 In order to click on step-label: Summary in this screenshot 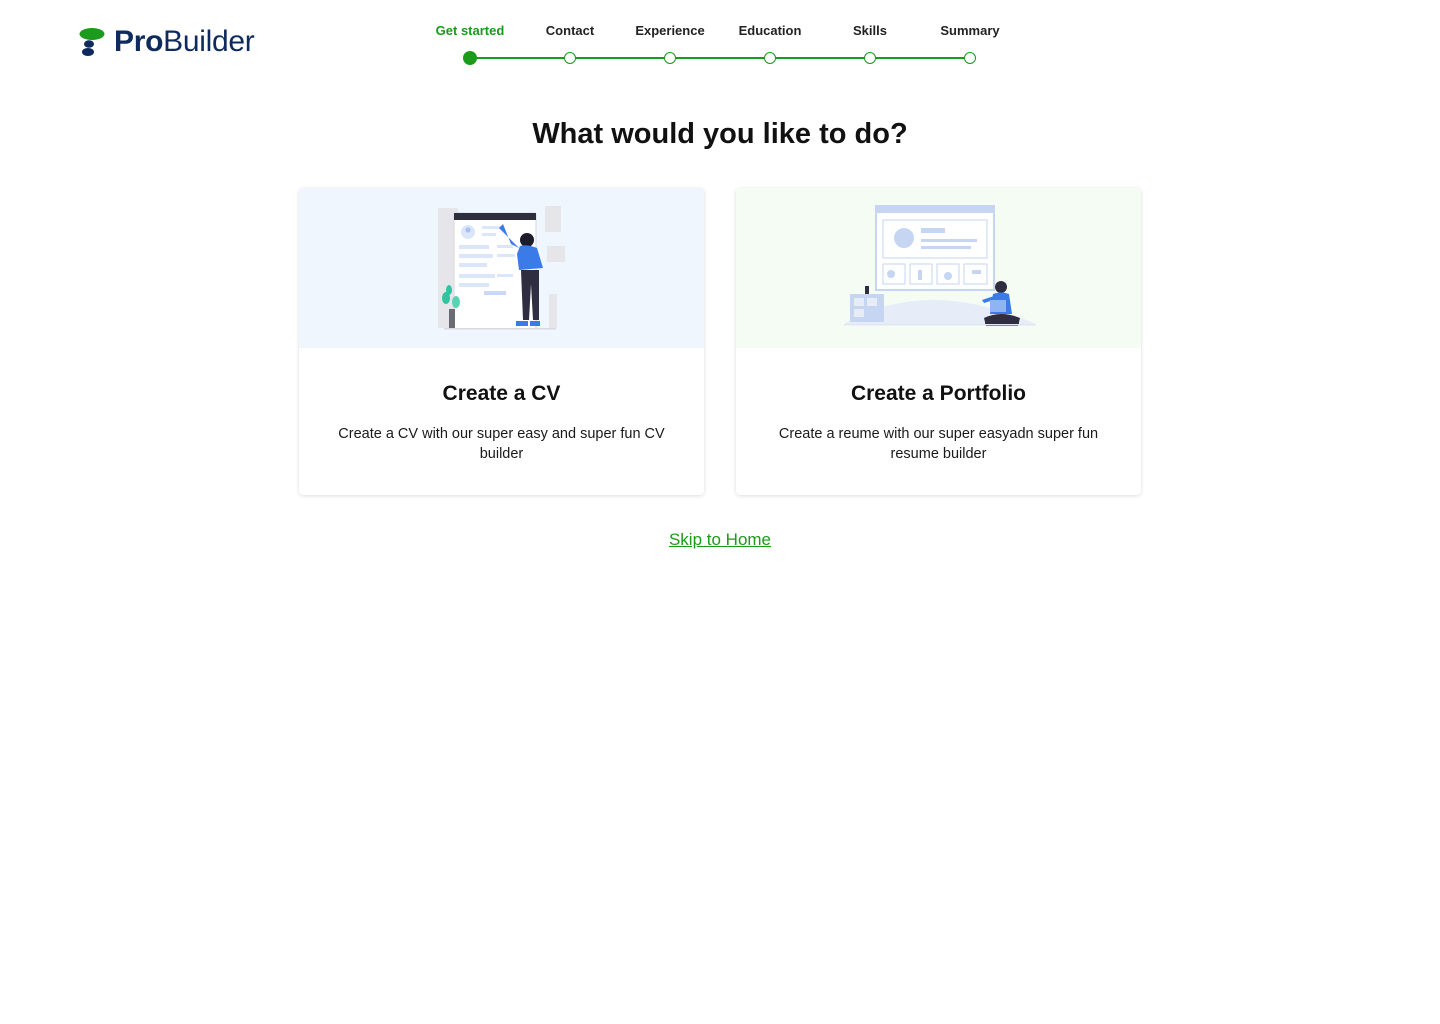, I will do `click(970, 31)`.